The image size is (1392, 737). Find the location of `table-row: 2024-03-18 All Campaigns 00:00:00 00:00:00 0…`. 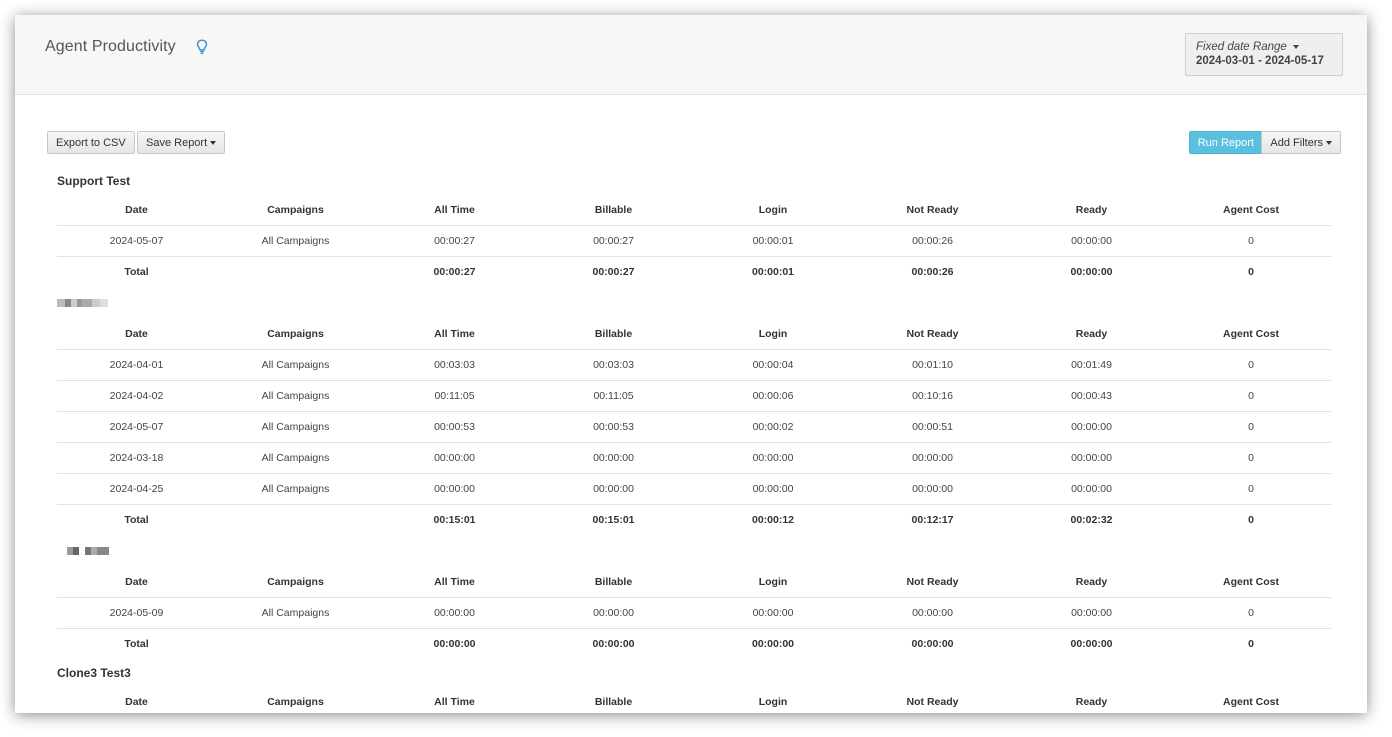

table-row: 2024-03-18 All Campaigns 00:00:00 00:00:00 0… is located at coordinates (694, 457).